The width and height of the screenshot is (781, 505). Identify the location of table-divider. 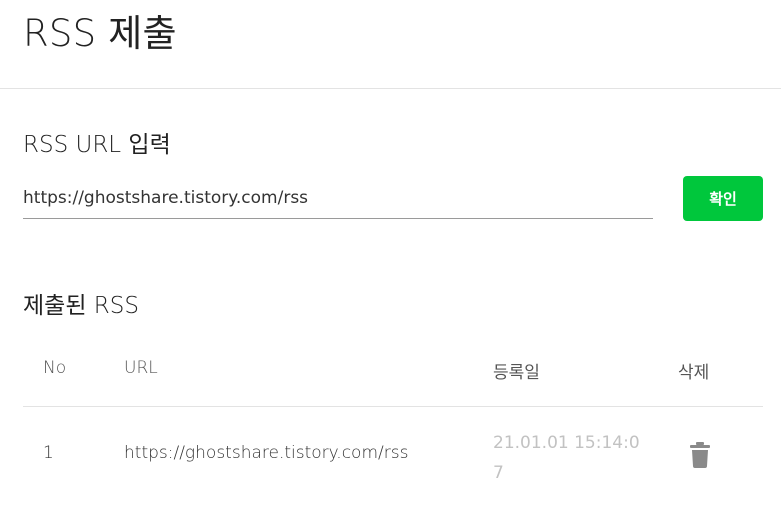
(393, 406).